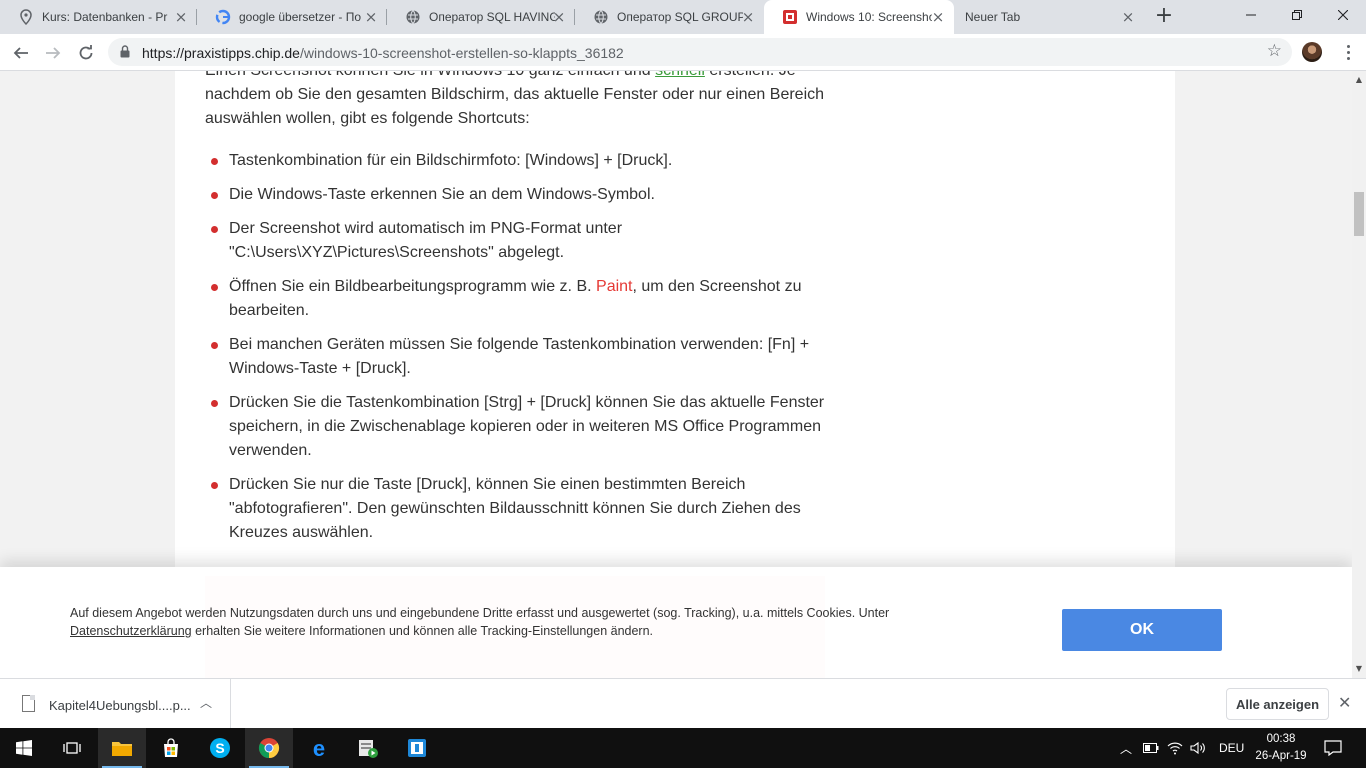 The height and width of the screenshot is (768, 1366). I want to click on scroll-up-icon: ▲, so click(1359, 80).